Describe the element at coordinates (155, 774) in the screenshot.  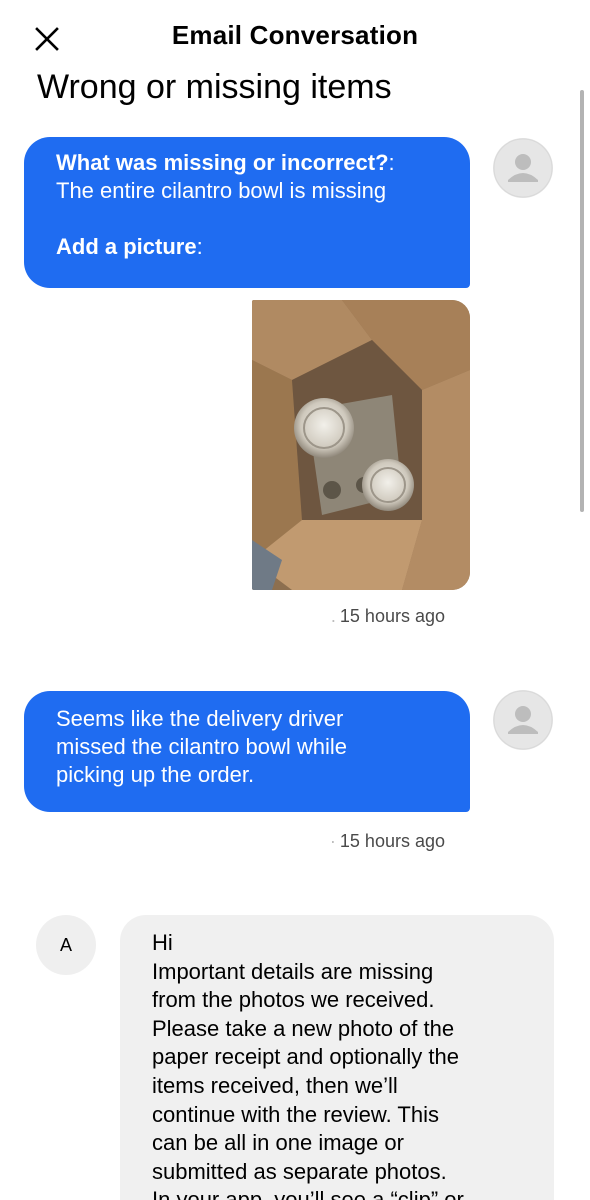
I see `message-line: picking up the order.` at that location.